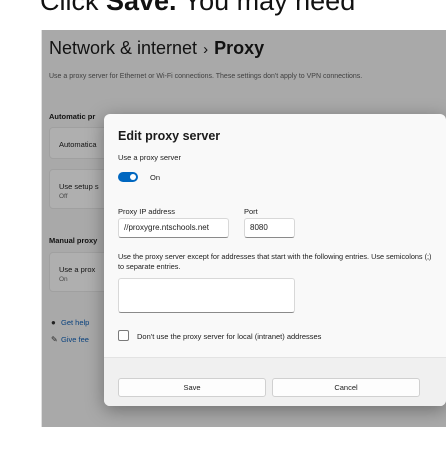 Image resolution: width=446 pixels, height=450 pixels. What do you see at coordinates (133, 177) in the screenshot?
I see `toggle-knob` at bounding box center [133, 177].